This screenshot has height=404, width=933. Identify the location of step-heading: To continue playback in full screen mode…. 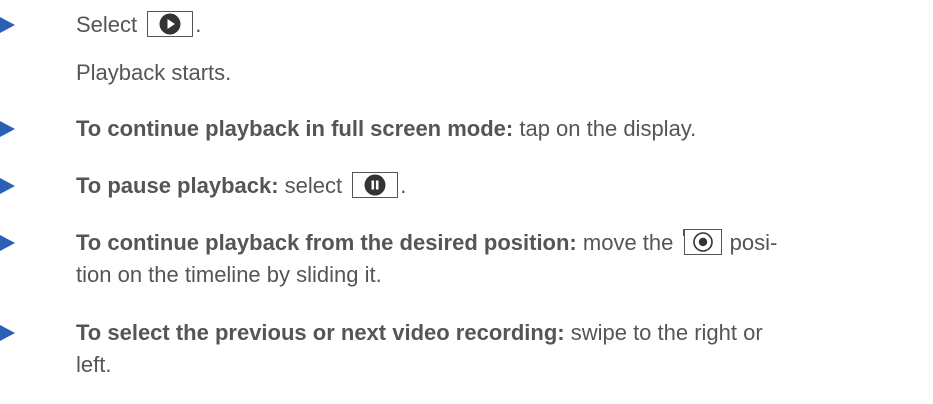
(295, 128).